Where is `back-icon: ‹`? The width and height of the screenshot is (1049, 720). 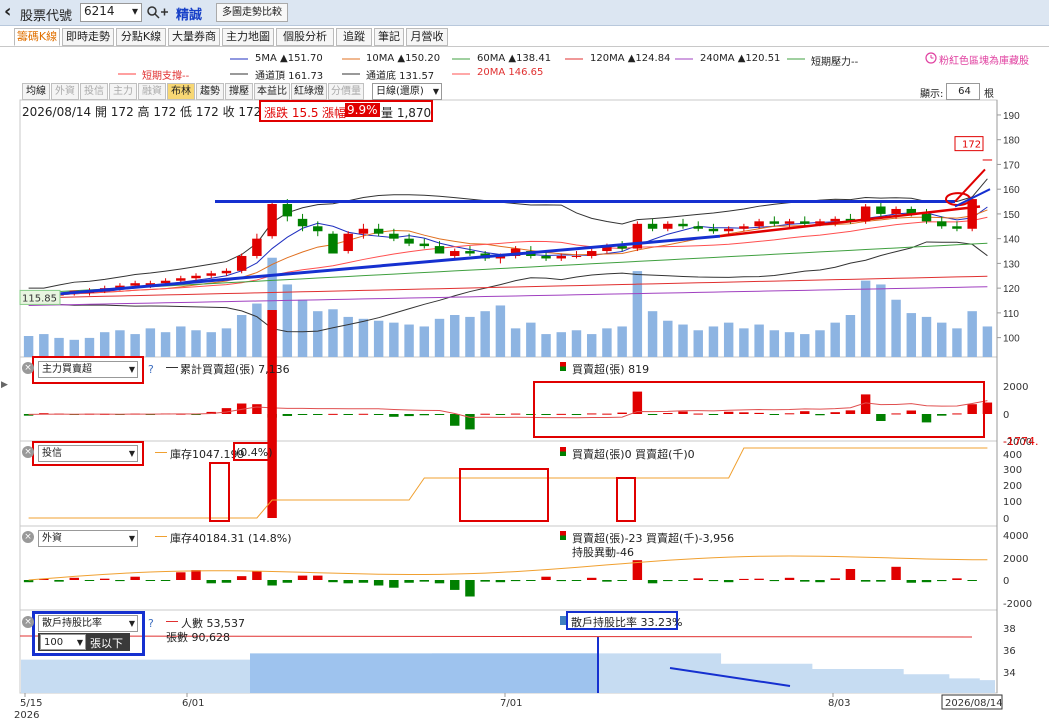 back-icon: ‹ is located at coordinates (7, 11).